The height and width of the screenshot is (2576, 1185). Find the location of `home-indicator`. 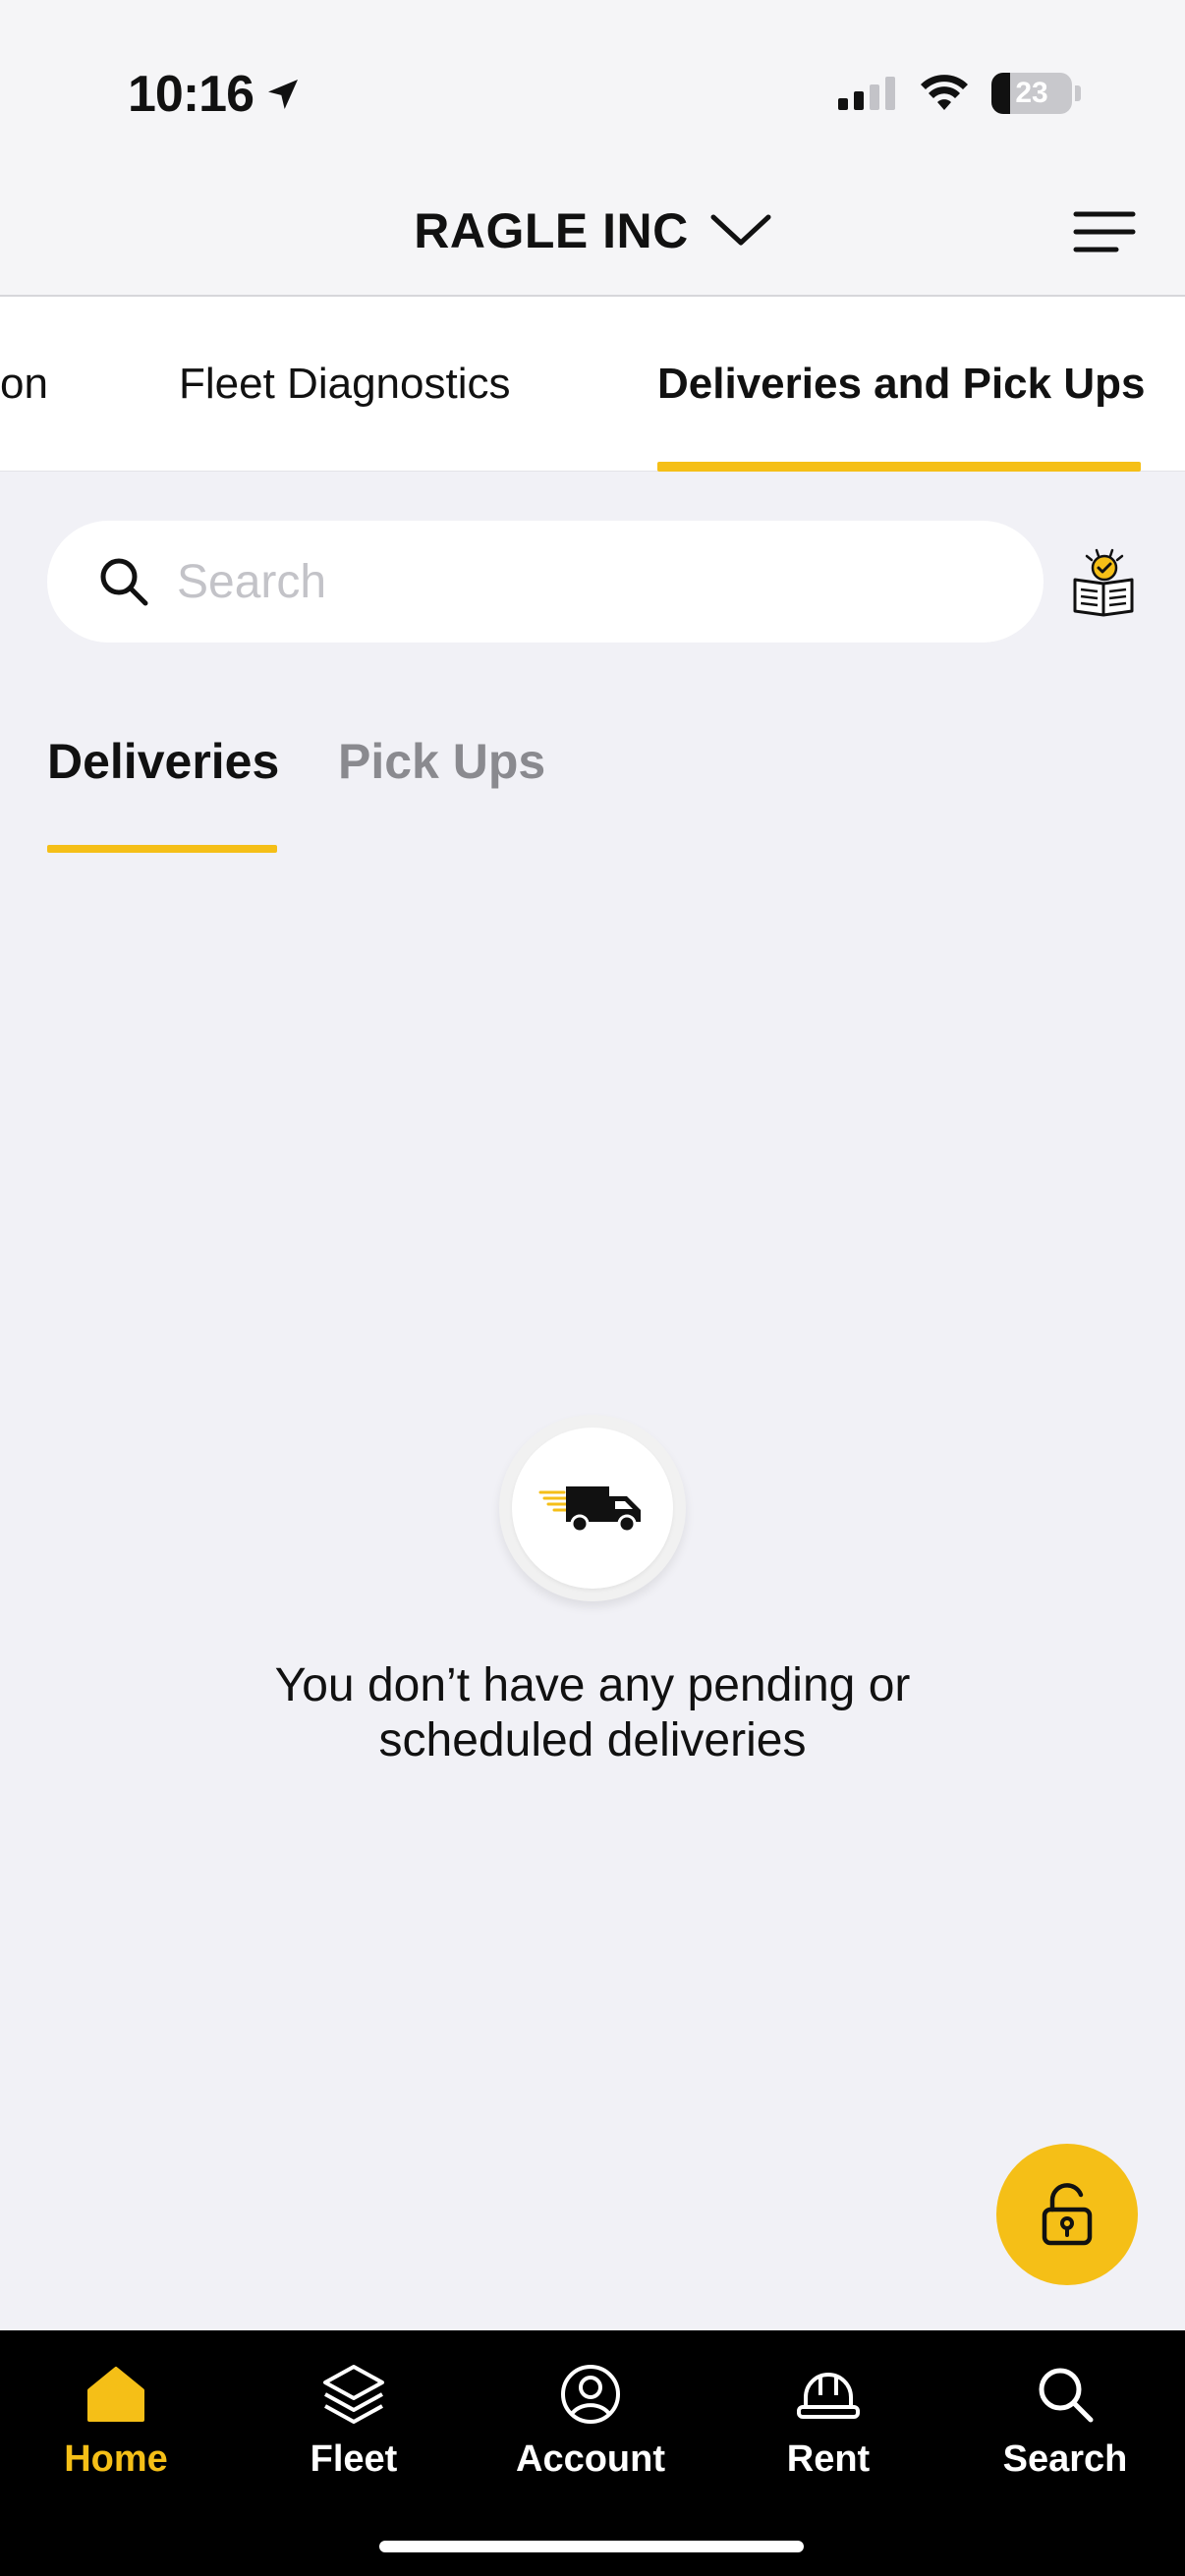

home-indicator is located at coordinates (592, 2546).